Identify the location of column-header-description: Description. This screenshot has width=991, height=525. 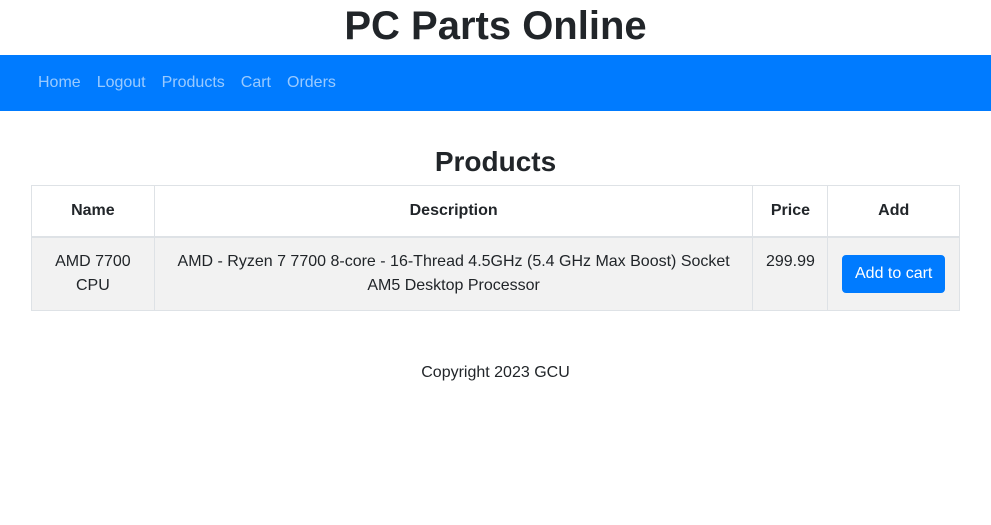
(453, 211).